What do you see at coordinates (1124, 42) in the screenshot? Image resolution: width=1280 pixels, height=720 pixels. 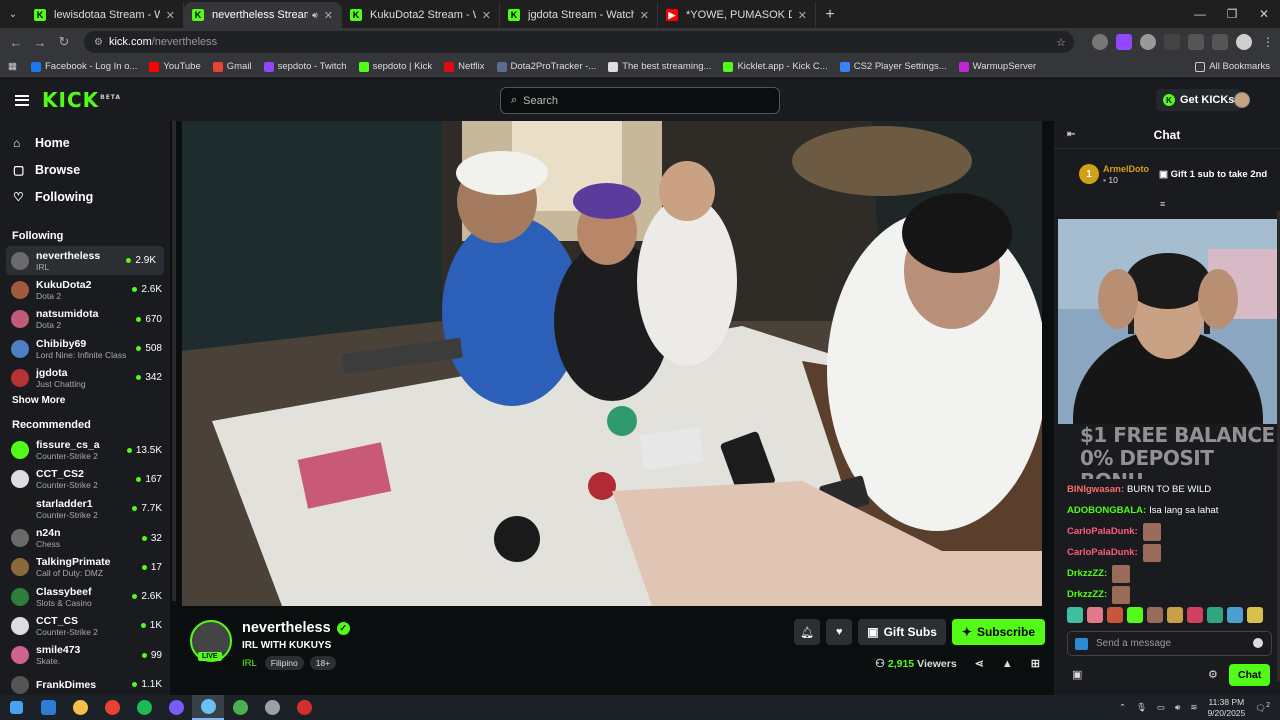 I see `twitch-extension-icon` at bounding box center [1124, 42].